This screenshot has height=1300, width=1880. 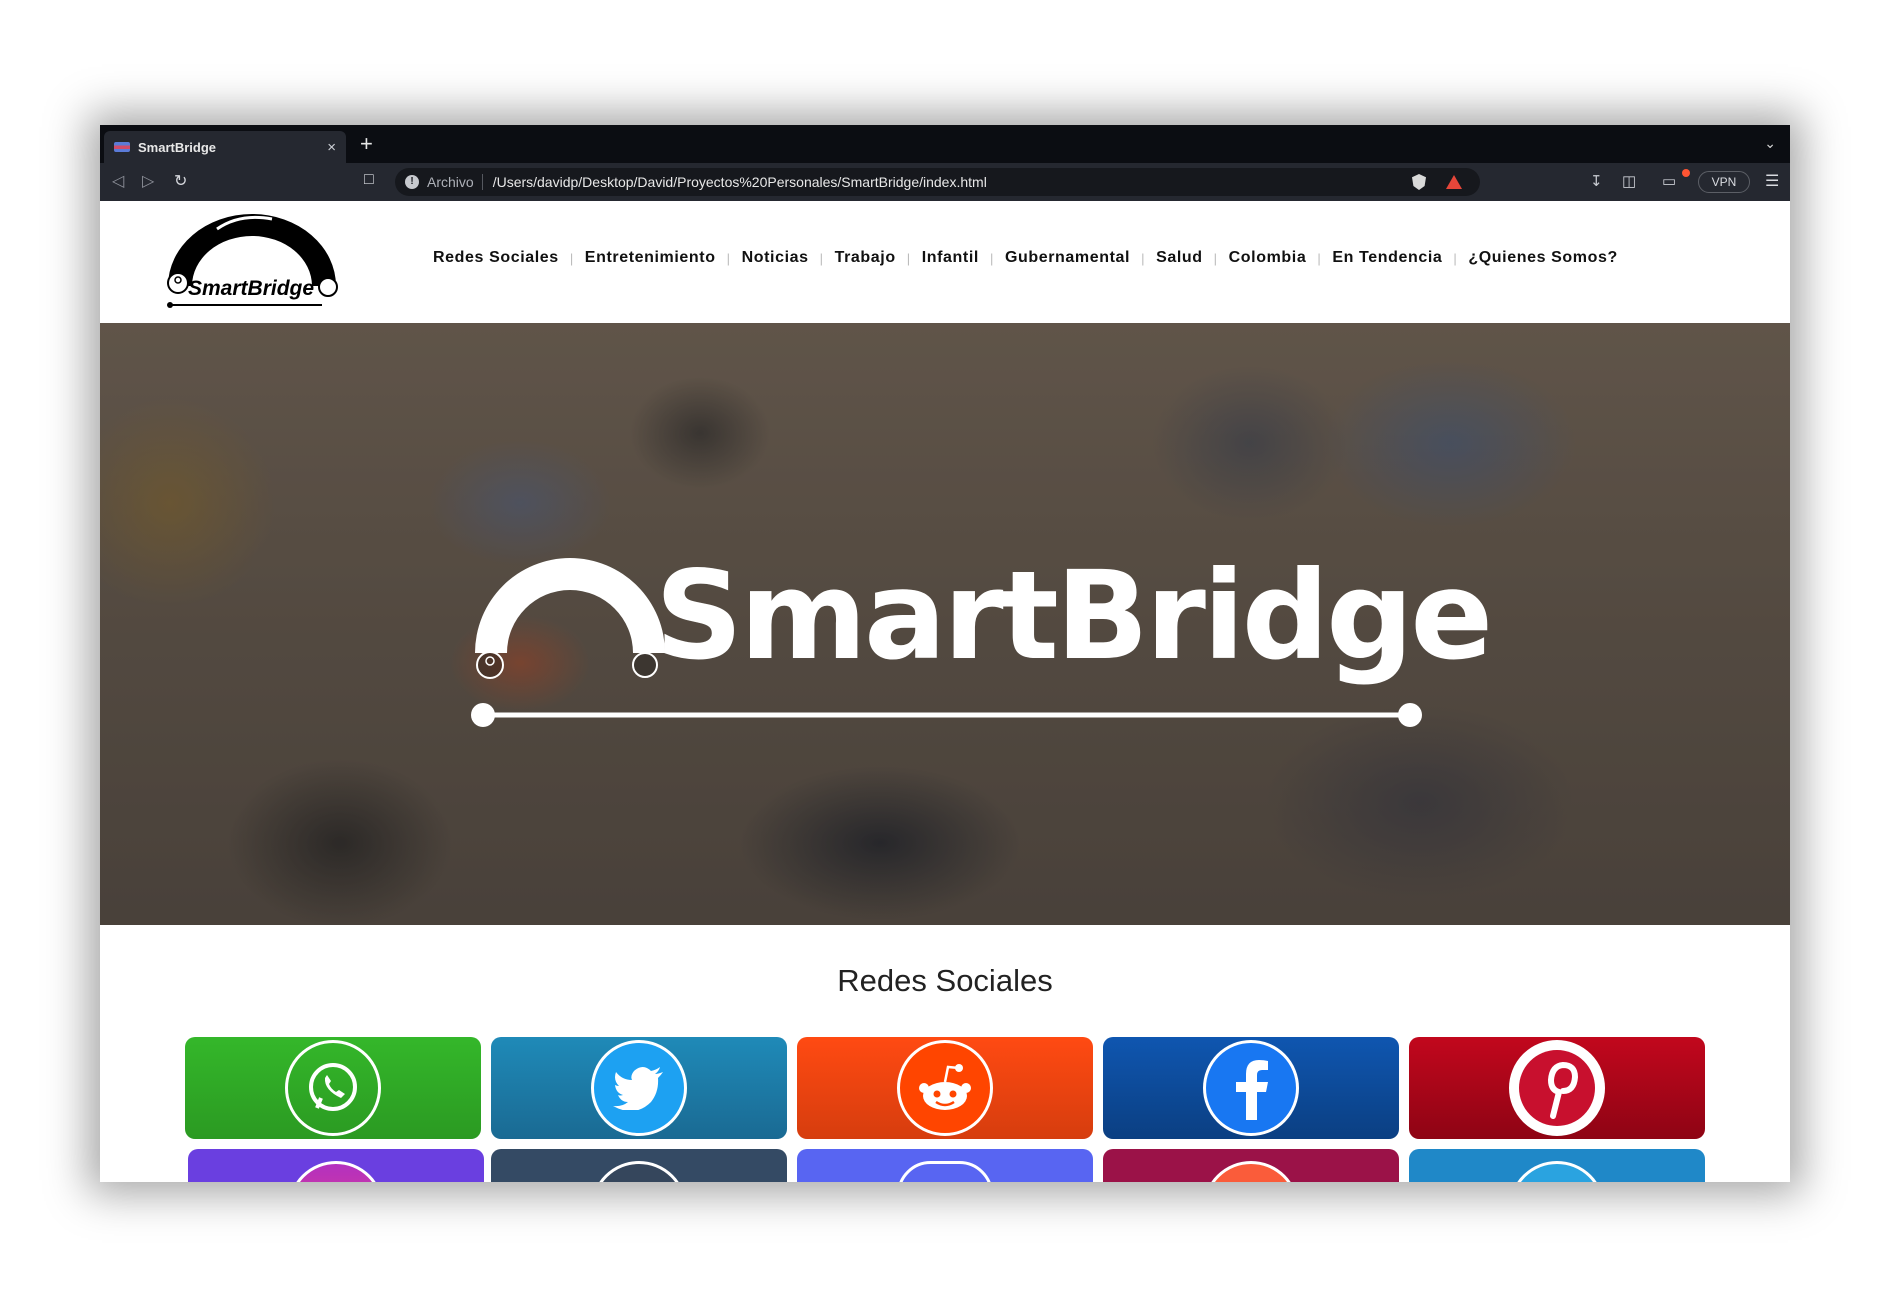 I want to click on tab-close-icon: ×, so click(x=331, y=147).